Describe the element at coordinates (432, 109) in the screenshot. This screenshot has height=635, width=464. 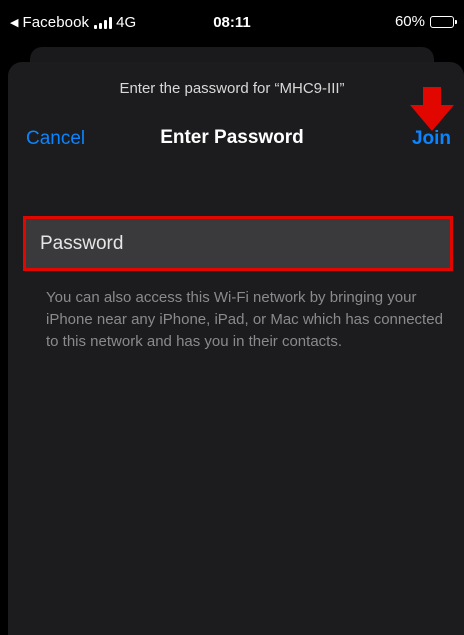
I see `red-down-arrow-icon` at that location.